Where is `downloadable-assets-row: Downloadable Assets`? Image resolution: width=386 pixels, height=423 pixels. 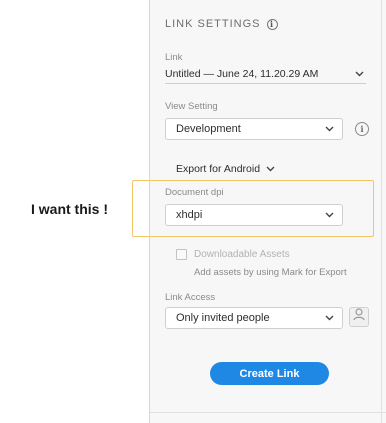 downloadable-assets-row: Downloadable Assets is located at coordinates (233, 254).